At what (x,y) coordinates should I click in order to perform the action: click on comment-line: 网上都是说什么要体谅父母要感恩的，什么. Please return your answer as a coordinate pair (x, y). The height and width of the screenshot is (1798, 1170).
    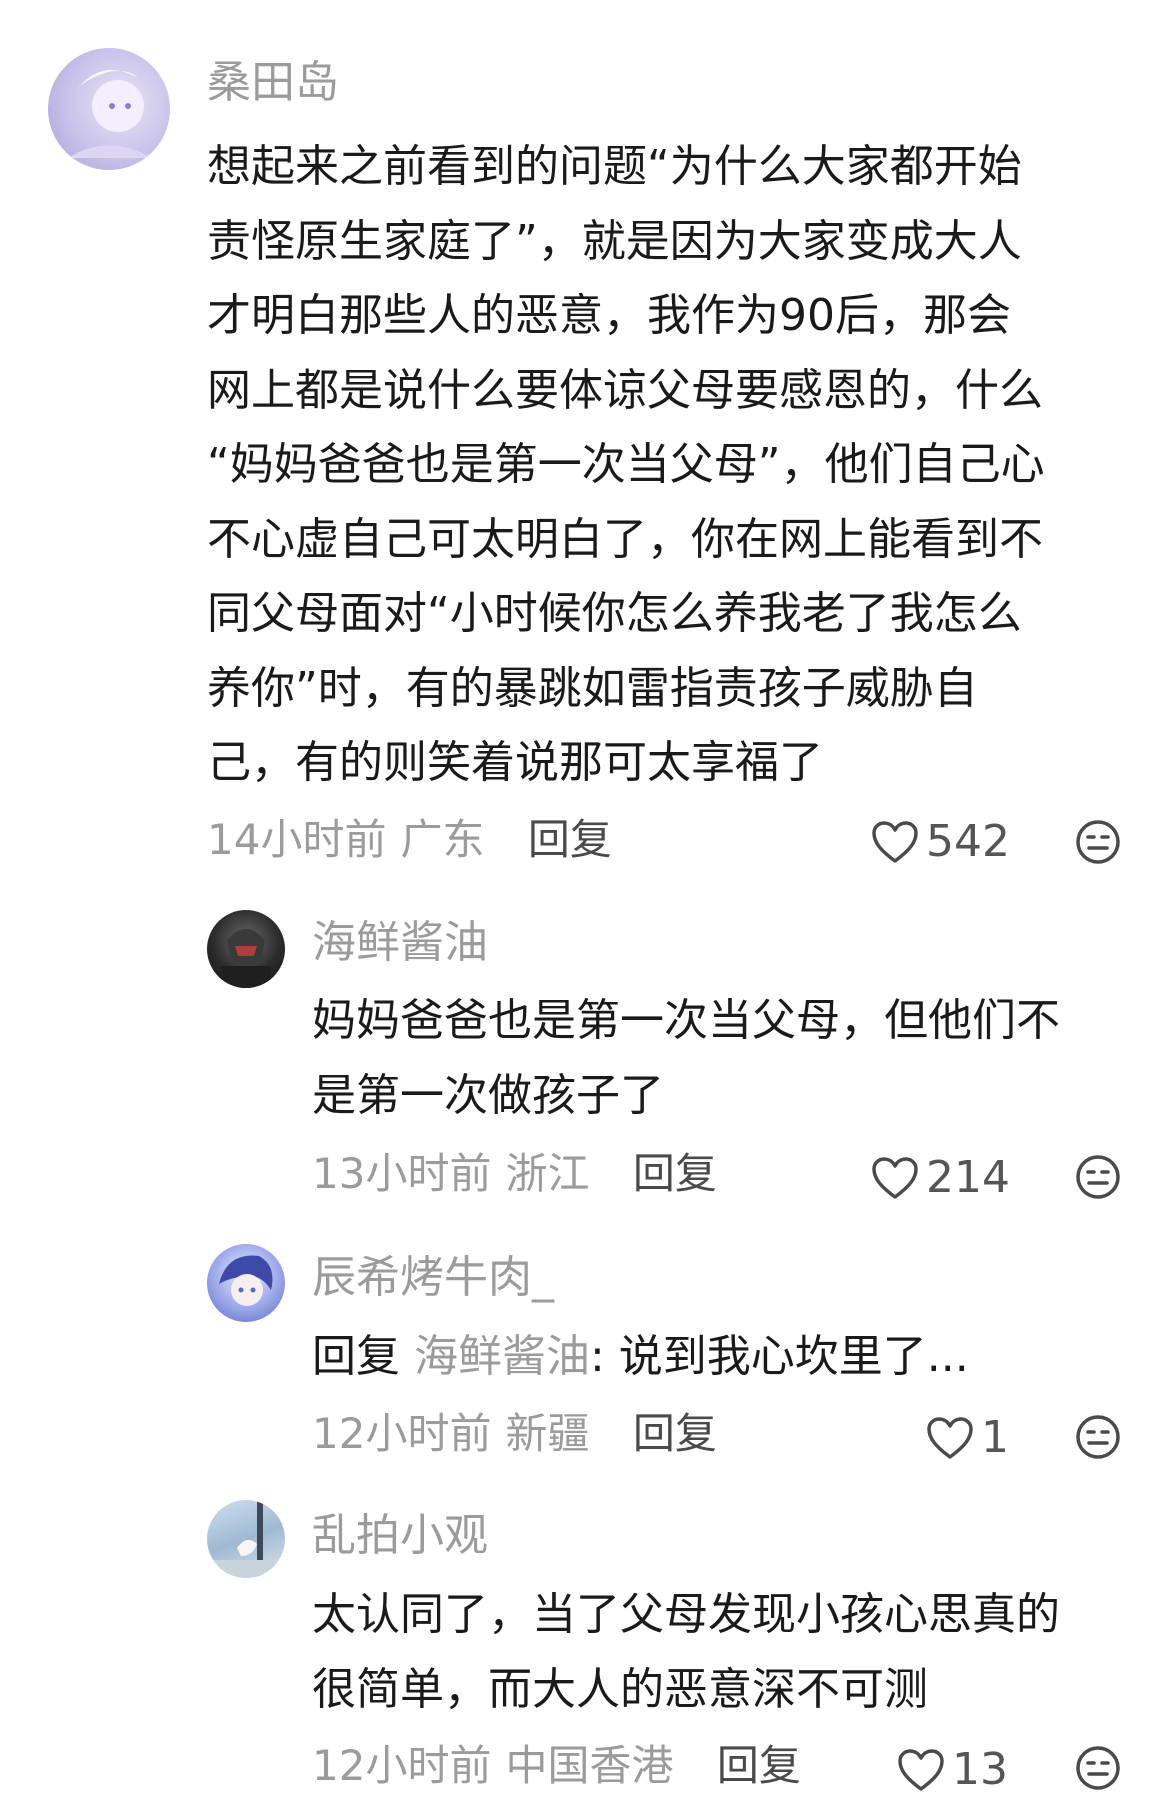
    Looking at the image, I should click on (625, 390).